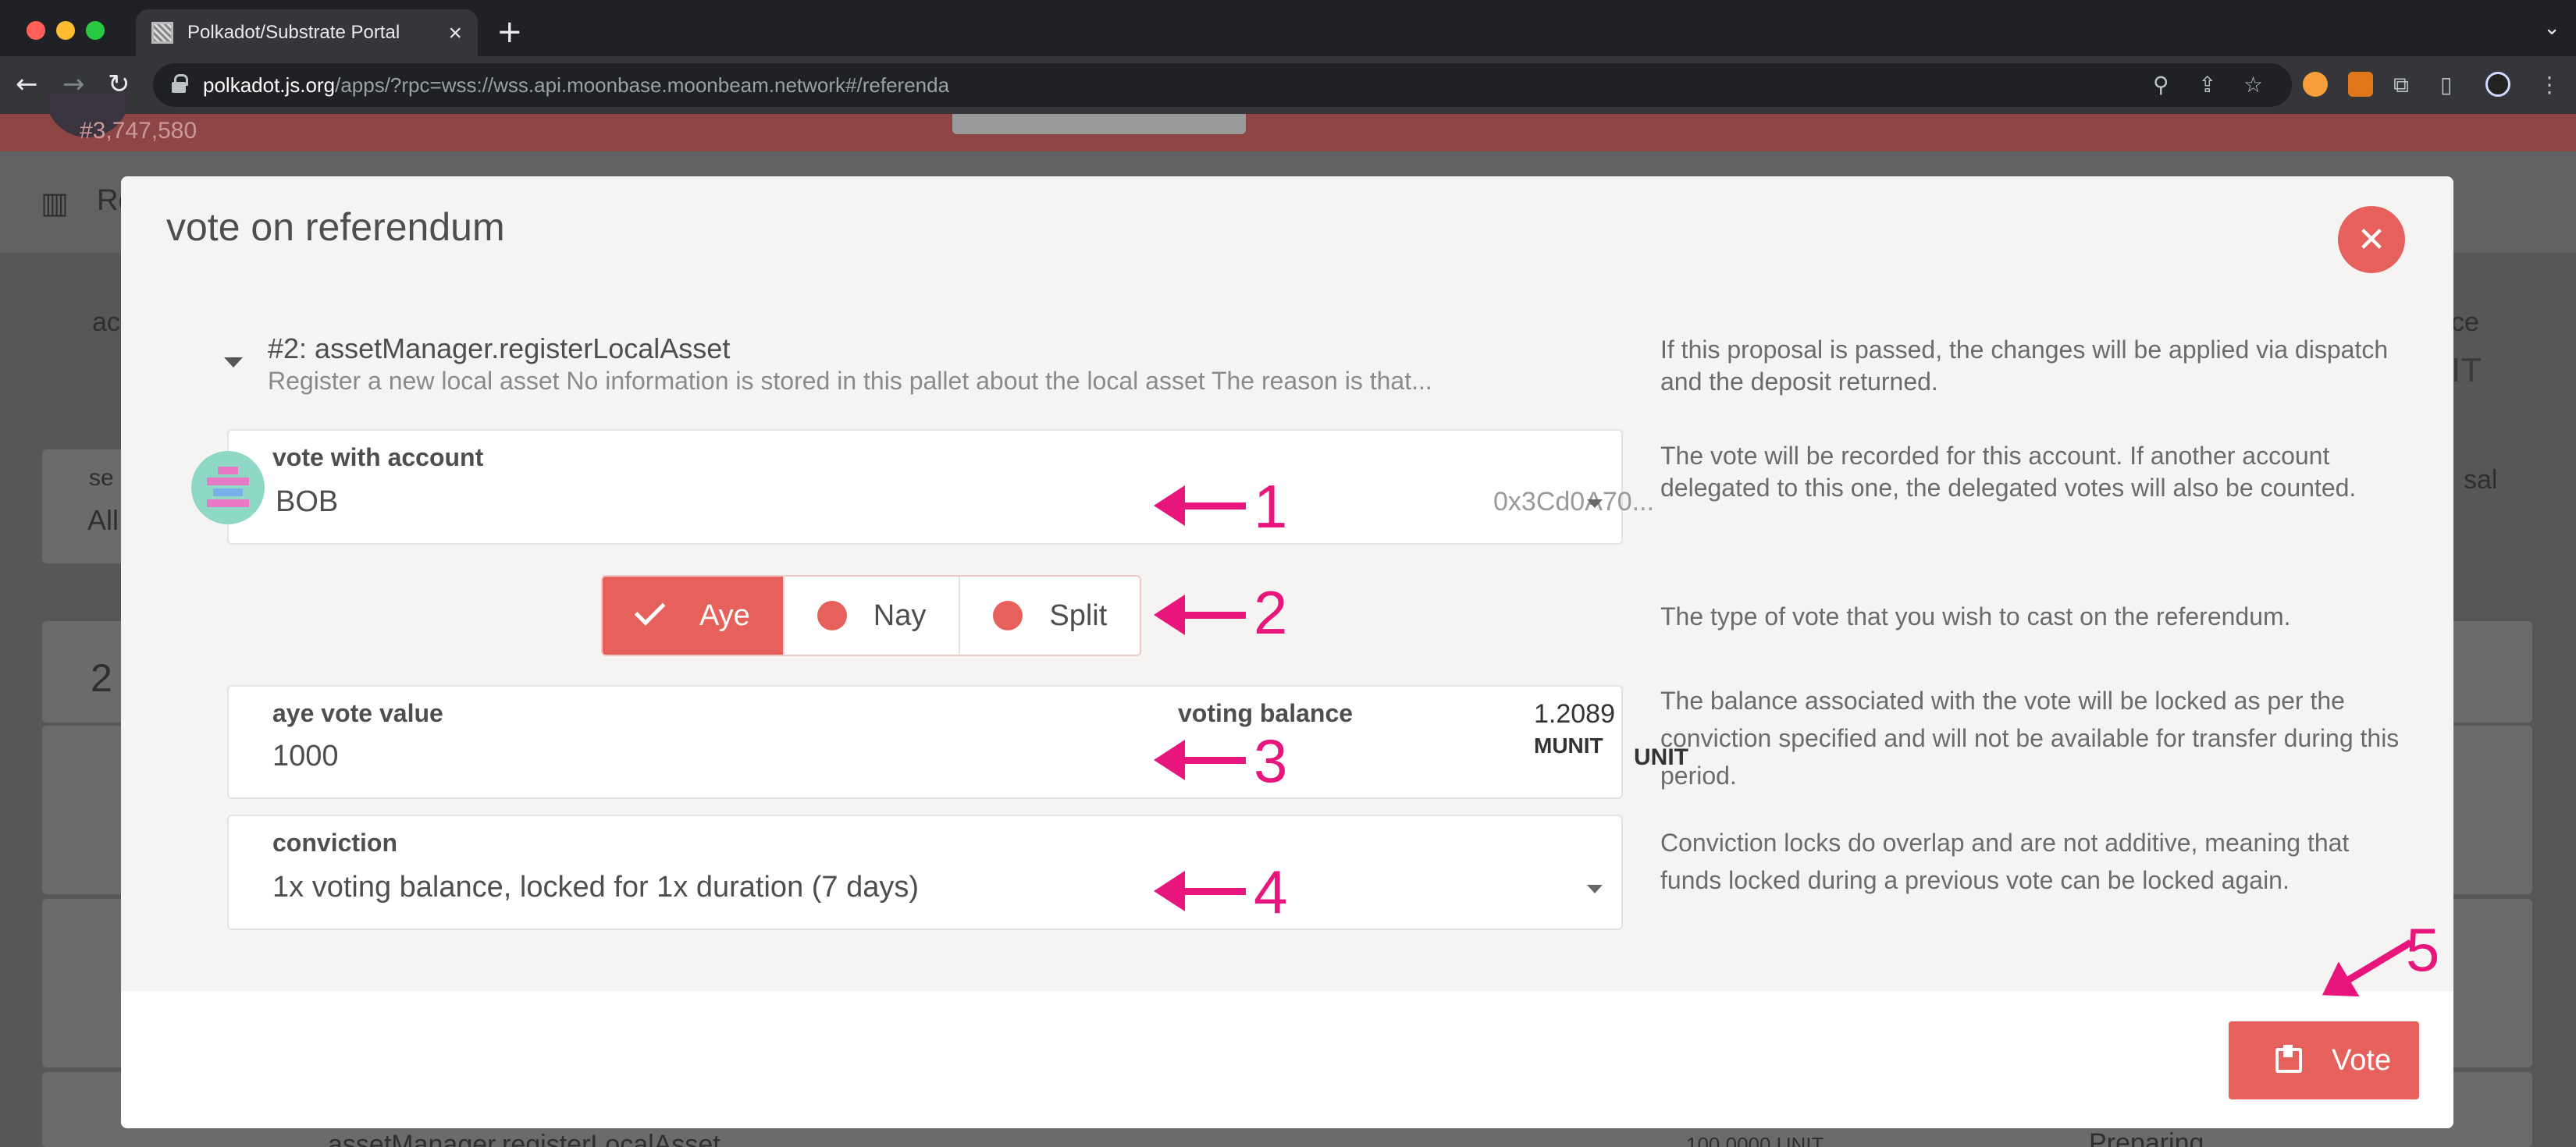 The width and height of the screenshot is (2576, 1147). I want to click on close-tab-icon: ×, so click(455, 33).